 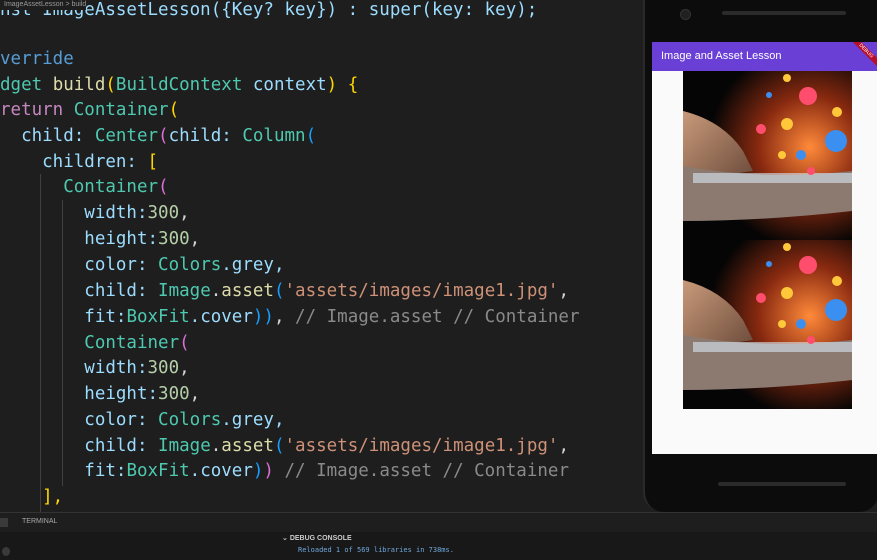 What do you see at coordinates (126, 136) in the screenshot?
I see `code-token: Center` at bounding box center [126, 136].